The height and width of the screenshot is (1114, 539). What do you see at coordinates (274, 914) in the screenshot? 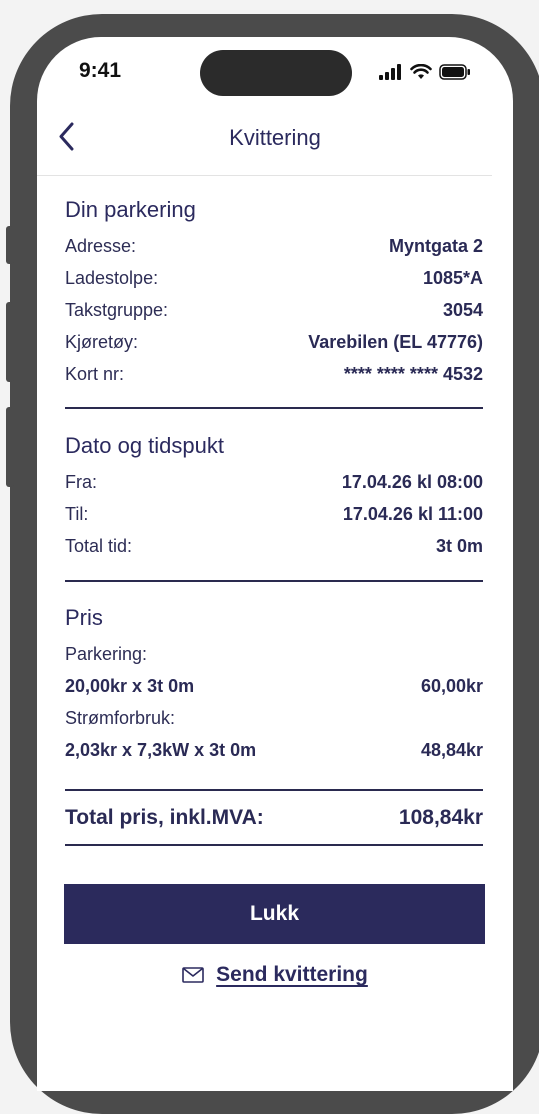
I see `close-button: Lukk` at bounding box center [274, 914].